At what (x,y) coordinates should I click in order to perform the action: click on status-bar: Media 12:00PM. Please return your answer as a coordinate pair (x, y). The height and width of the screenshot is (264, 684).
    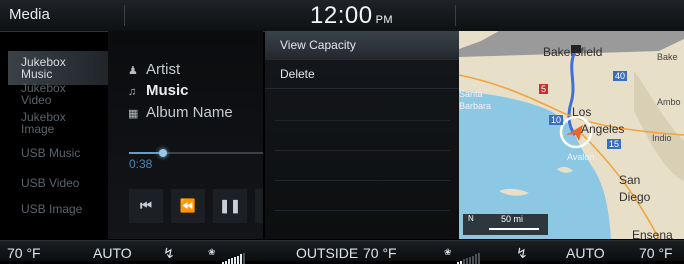
    Looking at the image, I should click on (342, 16).